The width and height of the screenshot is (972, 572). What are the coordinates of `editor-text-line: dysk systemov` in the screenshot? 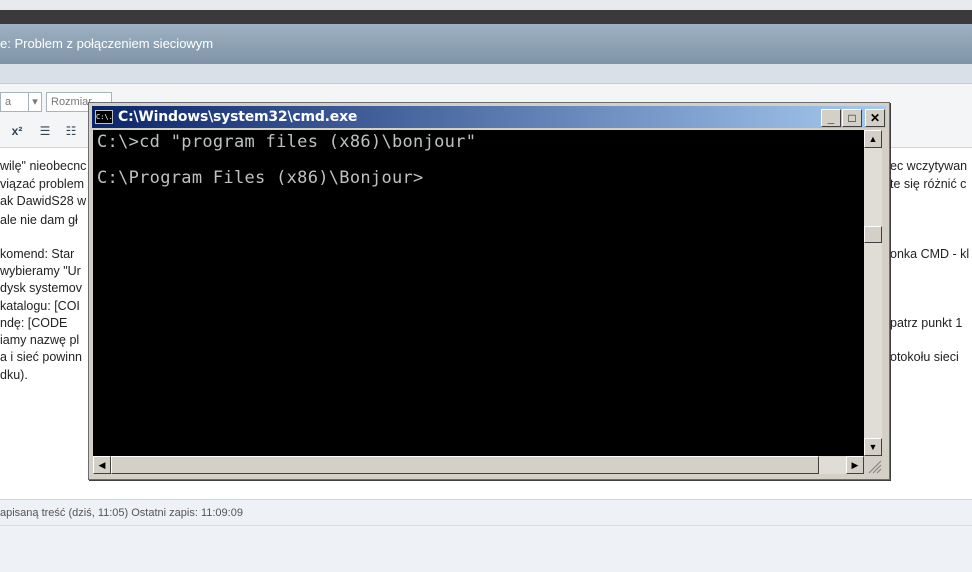 It's located at (41, 288).